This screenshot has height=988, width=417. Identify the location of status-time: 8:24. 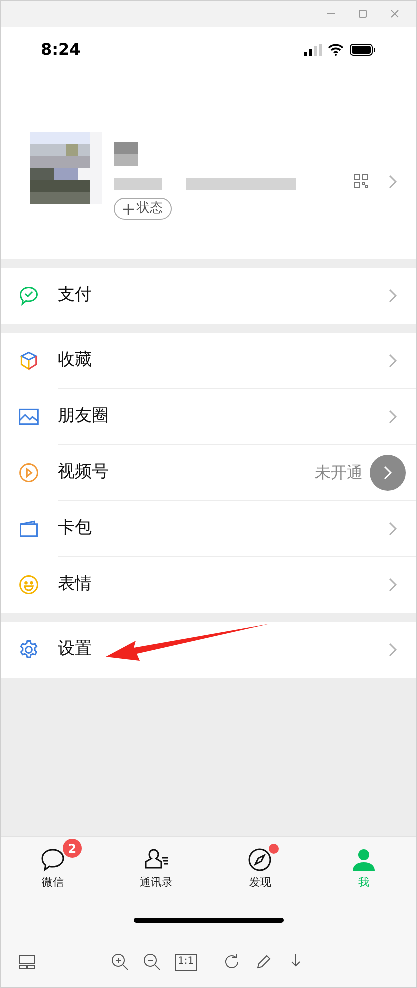
(61, 50).